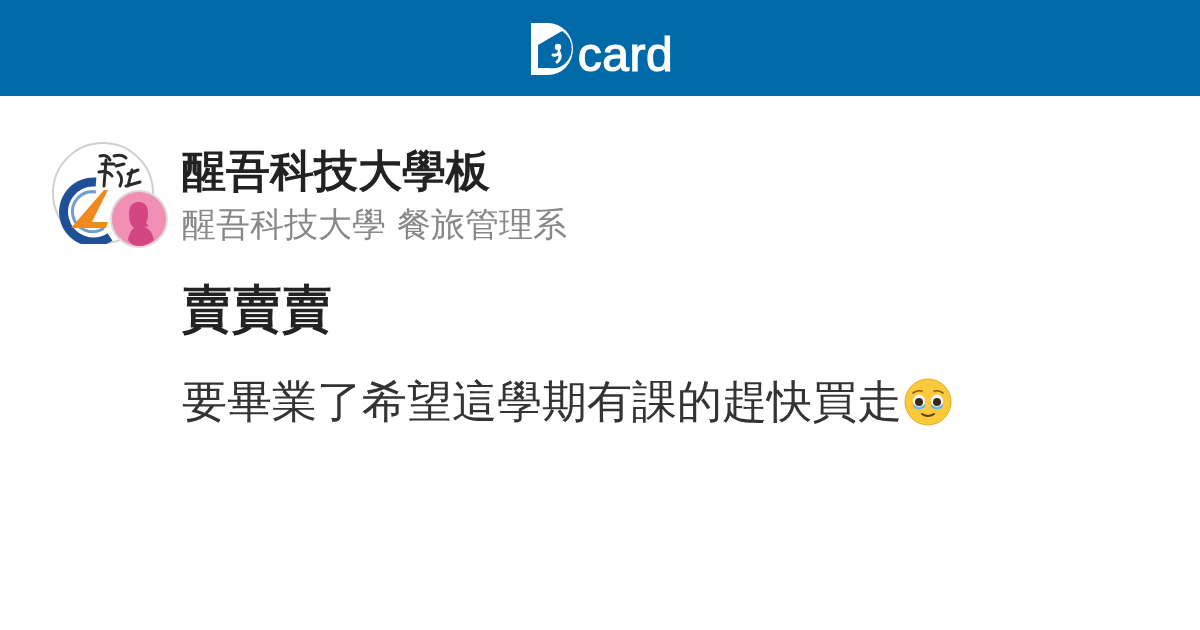  Describe the element at coordinates (139, 219) in the screenshot. I see `user-avatar-icon` at that location.